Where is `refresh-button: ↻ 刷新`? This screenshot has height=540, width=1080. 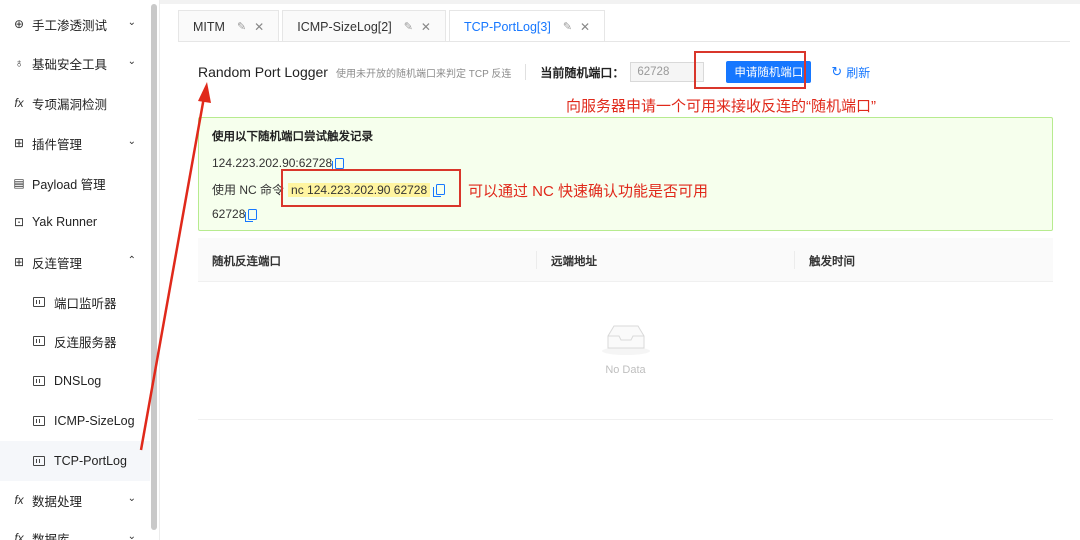 refresh-button: ↻ 刷新 is located at coordinates (850, 72).